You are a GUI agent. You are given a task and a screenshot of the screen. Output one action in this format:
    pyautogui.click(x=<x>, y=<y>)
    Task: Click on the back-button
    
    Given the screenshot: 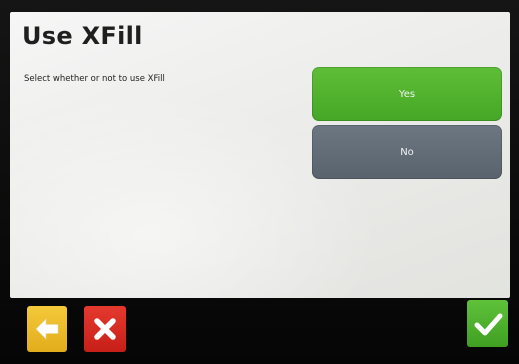 What is the action you would take?
    pyautogui.click(x=47, y=329)
    